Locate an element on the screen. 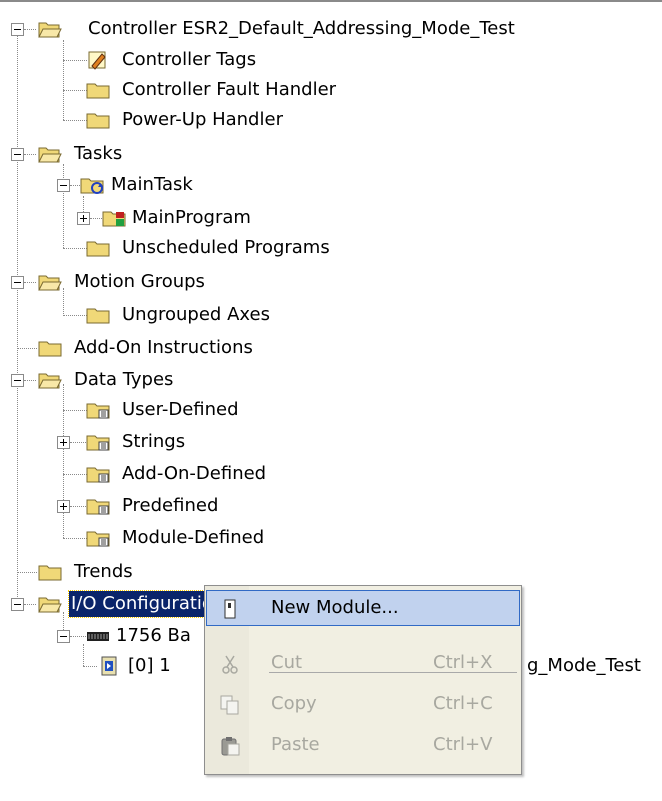  tree-item-label: Tasks is located at coordinates (98, 153).